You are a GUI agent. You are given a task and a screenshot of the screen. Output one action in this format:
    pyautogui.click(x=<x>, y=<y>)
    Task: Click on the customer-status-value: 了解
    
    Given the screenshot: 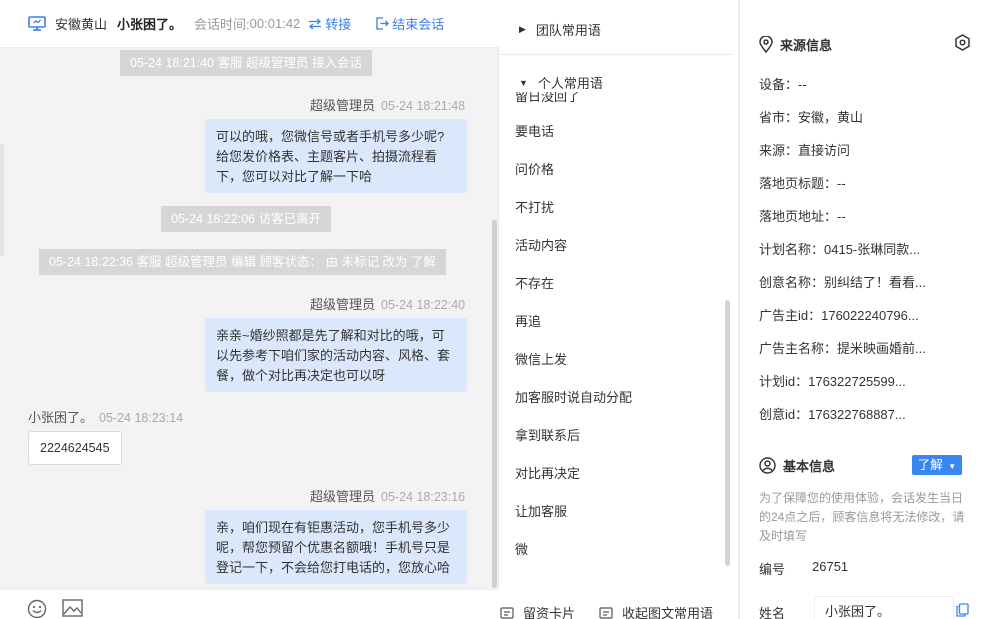 What is the action you would take?
    pyautogui.click(x=930, y=465)
    